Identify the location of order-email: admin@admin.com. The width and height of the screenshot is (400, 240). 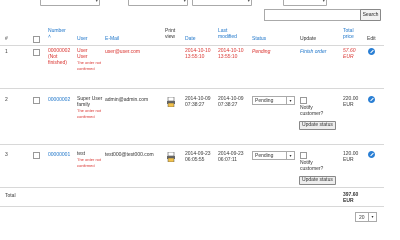
(127, 100).